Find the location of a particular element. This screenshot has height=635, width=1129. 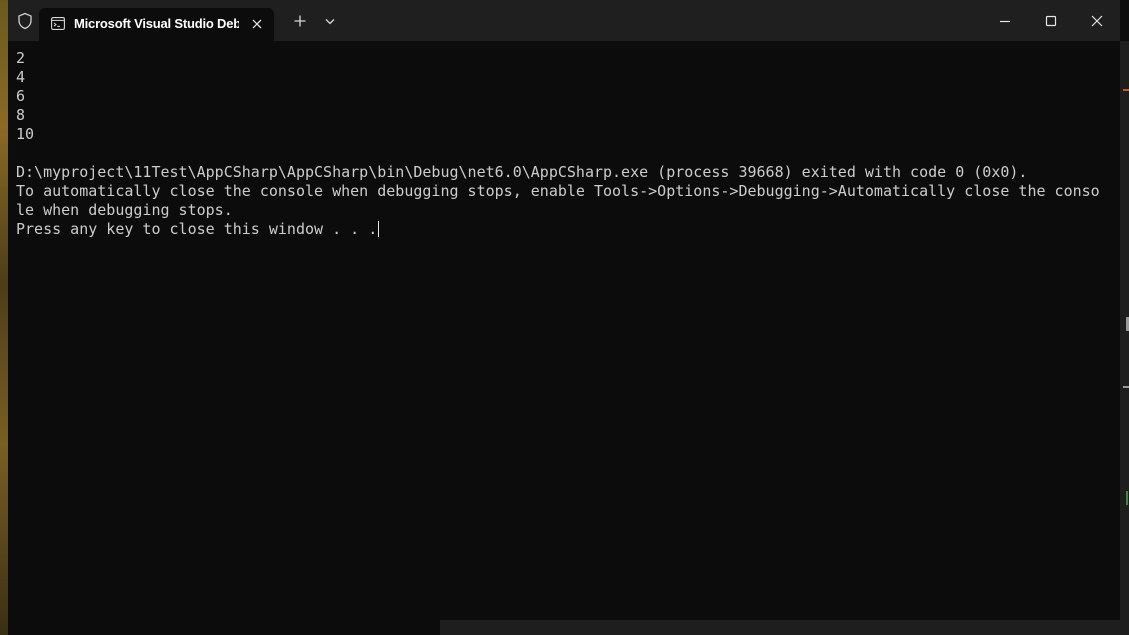

background-window-strip is located at coordinates (780, 627).